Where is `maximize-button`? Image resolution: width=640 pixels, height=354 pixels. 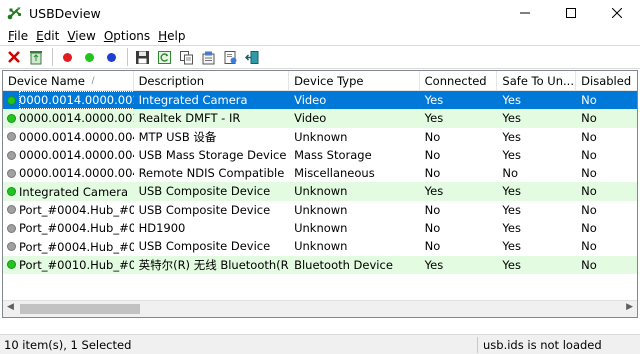 maximize-button is located at coordinates (571, 13).